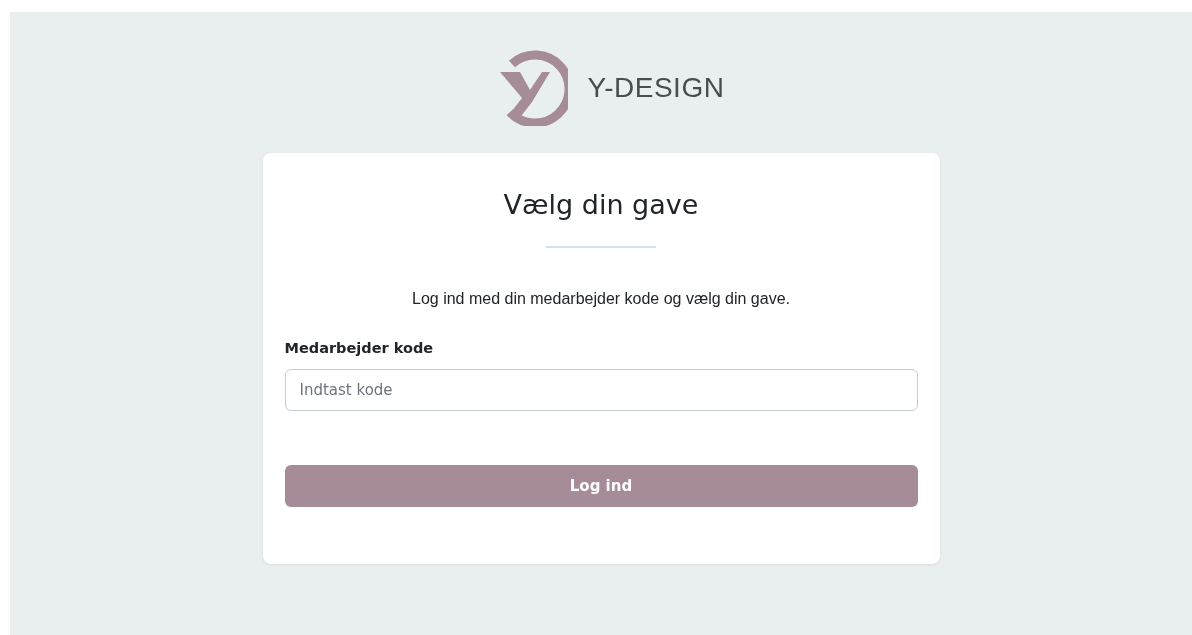  Describe the element at coordinates (601, 204) in the screenshot. I see `card-title: Vælg din gave` at that location.